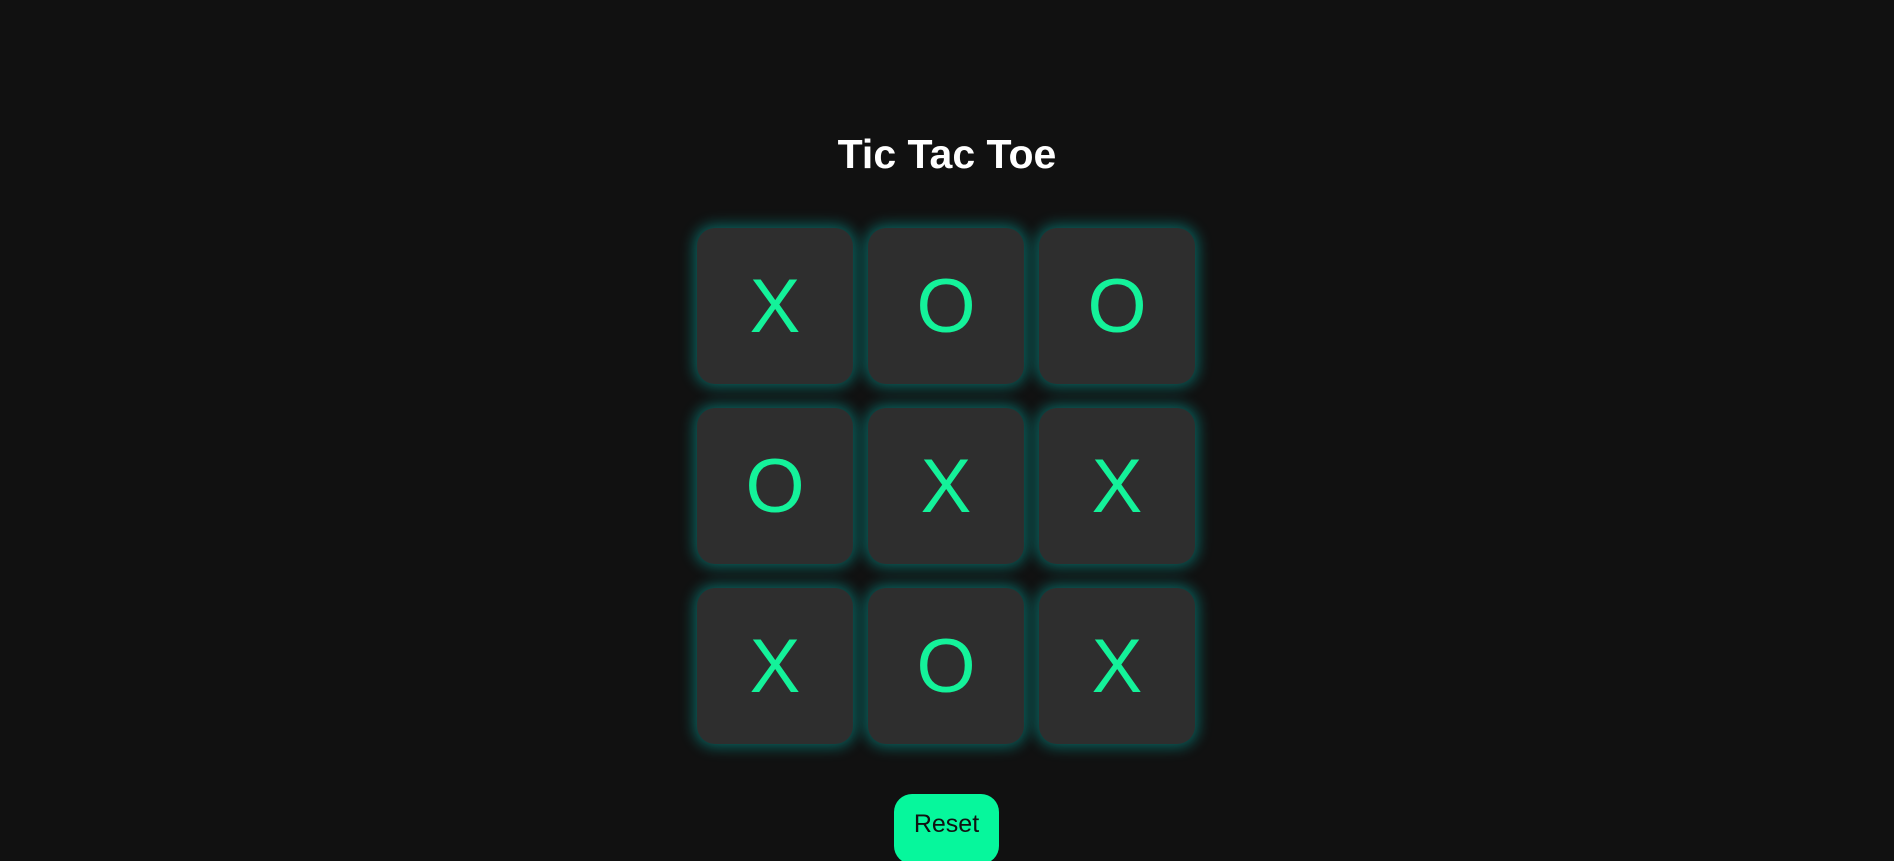 This screenshot has height=861, width=1894. Describe the element at coordinates (775, 666) in the screenshot. I see `board-cell-7: X` at that location.